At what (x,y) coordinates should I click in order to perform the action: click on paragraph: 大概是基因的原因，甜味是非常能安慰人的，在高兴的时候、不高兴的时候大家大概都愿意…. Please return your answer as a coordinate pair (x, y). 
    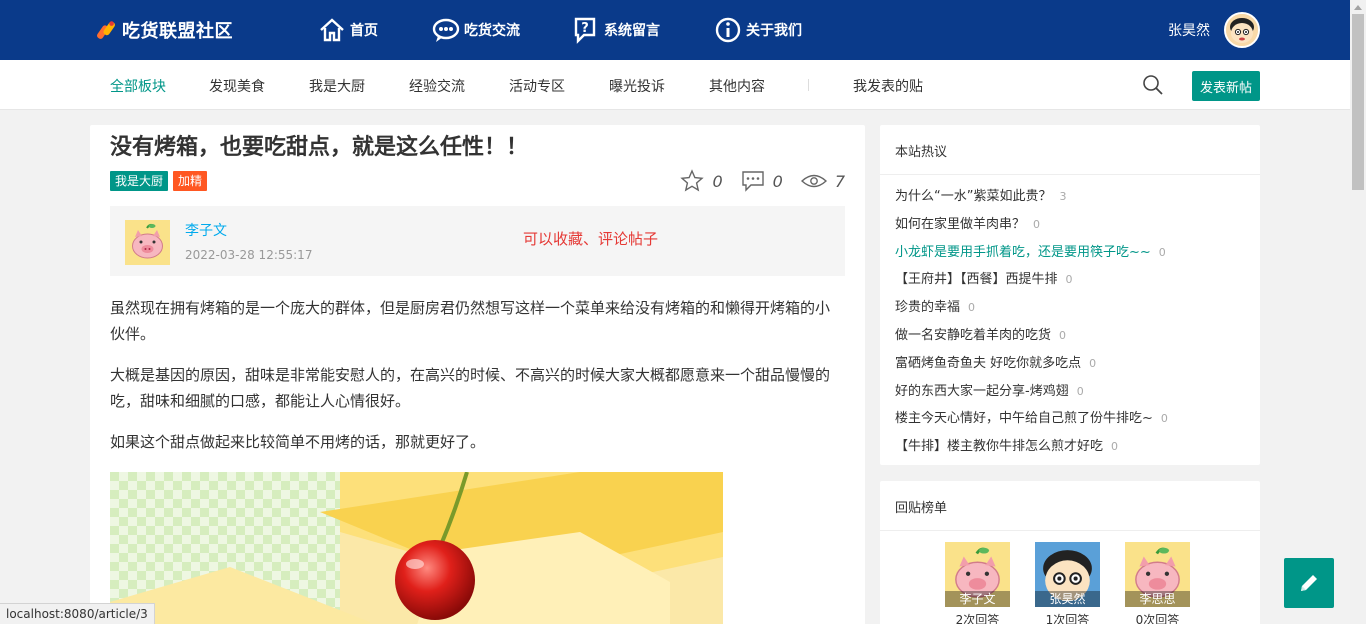
    Looking at the image, I should click on (470, 388).